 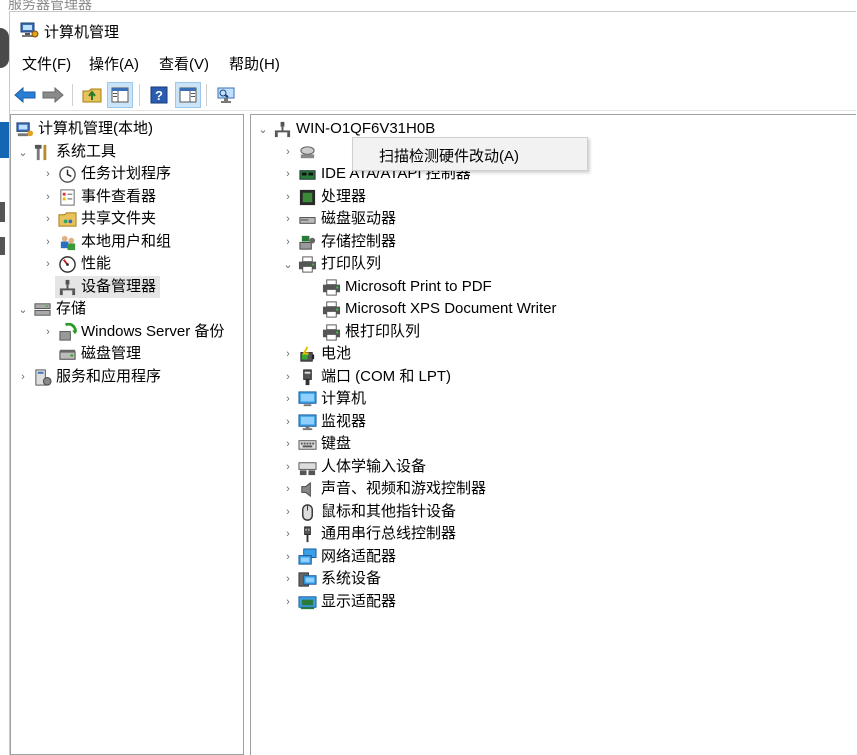 I want to click on tree-item-event-viewer: › 事件查看器, so click(x=98, y=197).